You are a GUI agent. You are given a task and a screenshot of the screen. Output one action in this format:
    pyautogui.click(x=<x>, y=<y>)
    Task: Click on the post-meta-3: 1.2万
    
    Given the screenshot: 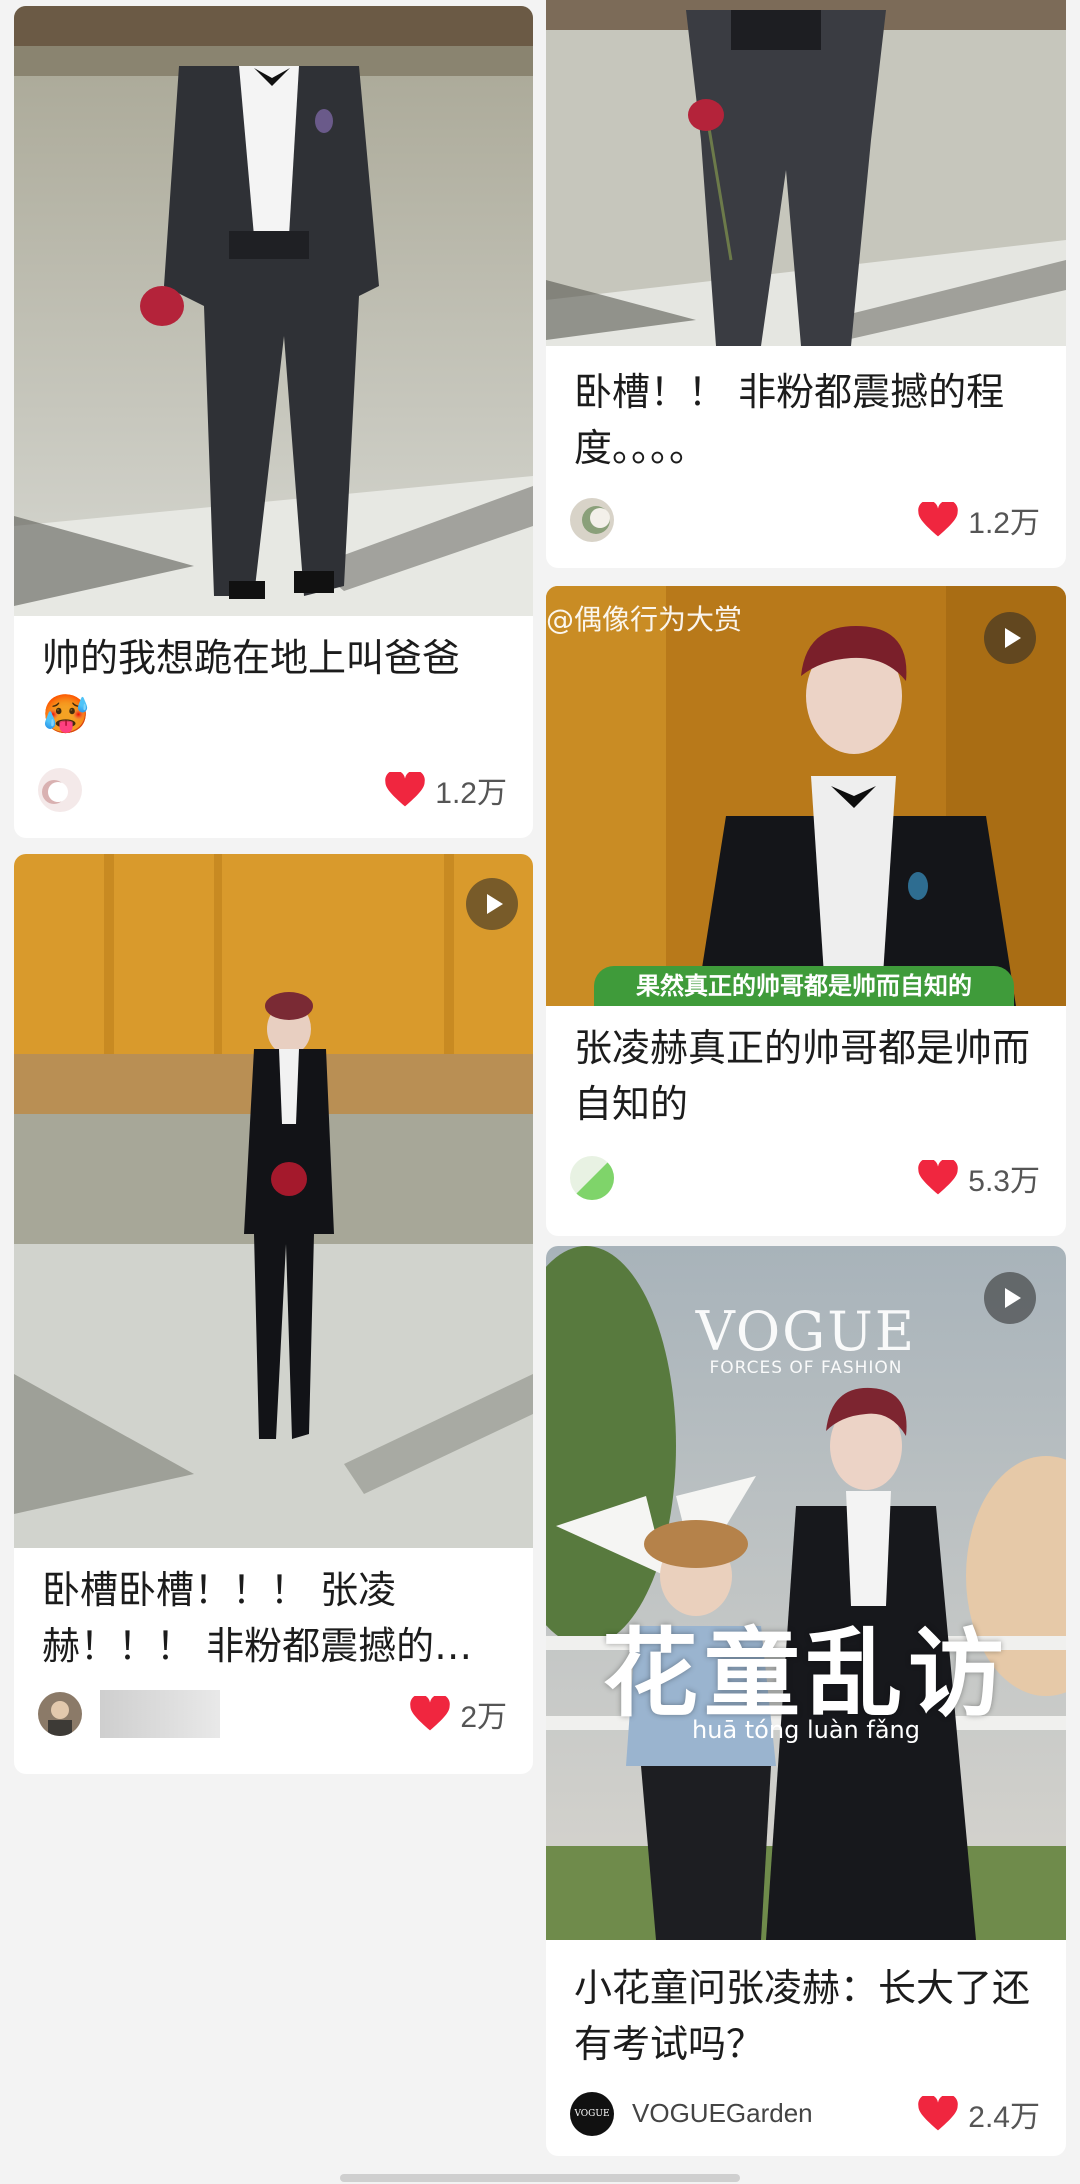 What is the action you would take?
    pyautogui.click(x=805, y=520)
    